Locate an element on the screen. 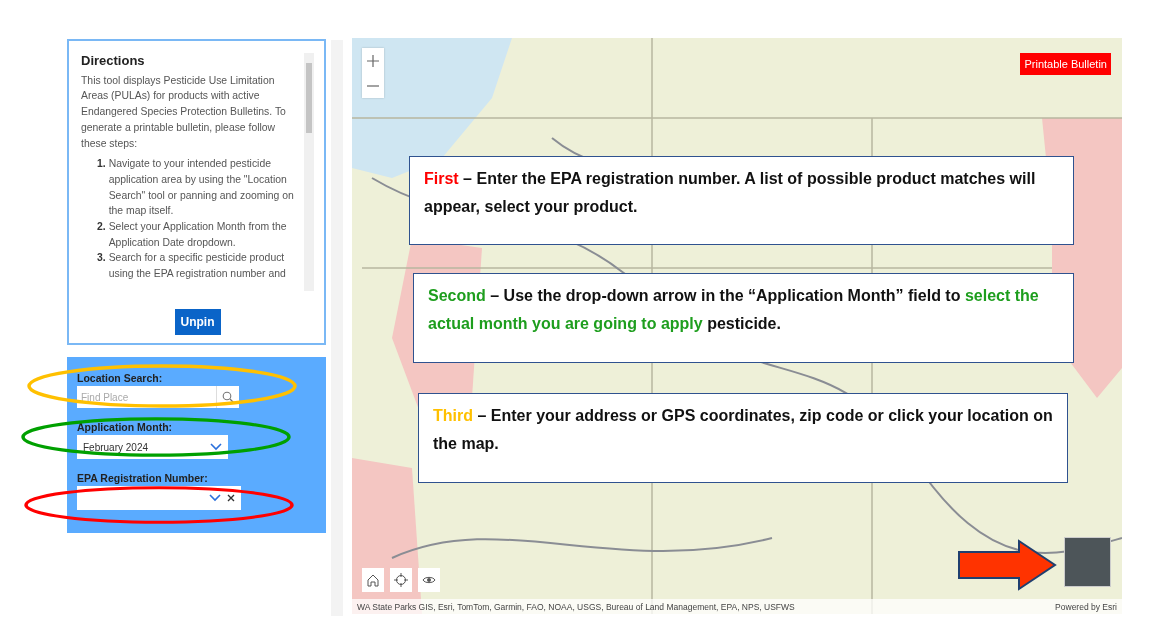  basemap-thumbnail is located at coordinates (1087, 562).